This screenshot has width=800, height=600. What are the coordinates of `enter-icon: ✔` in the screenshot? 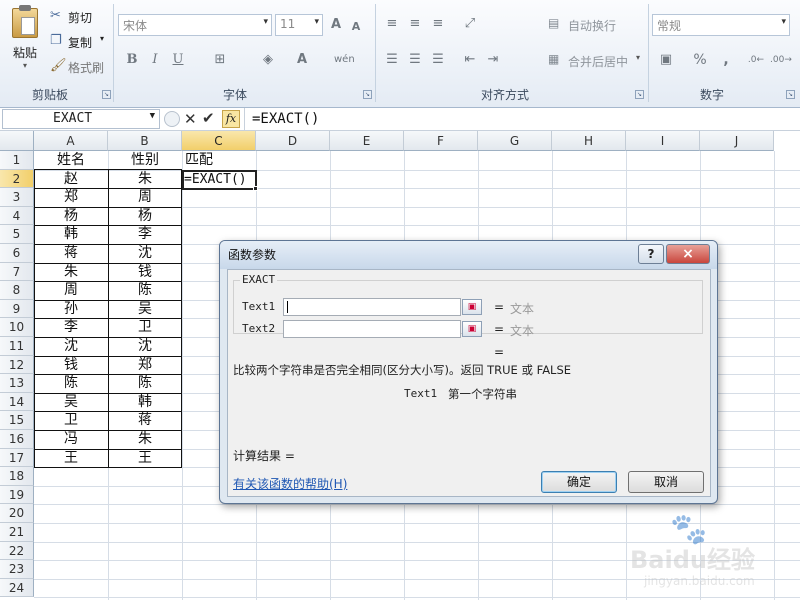 It's located at (208, 118).